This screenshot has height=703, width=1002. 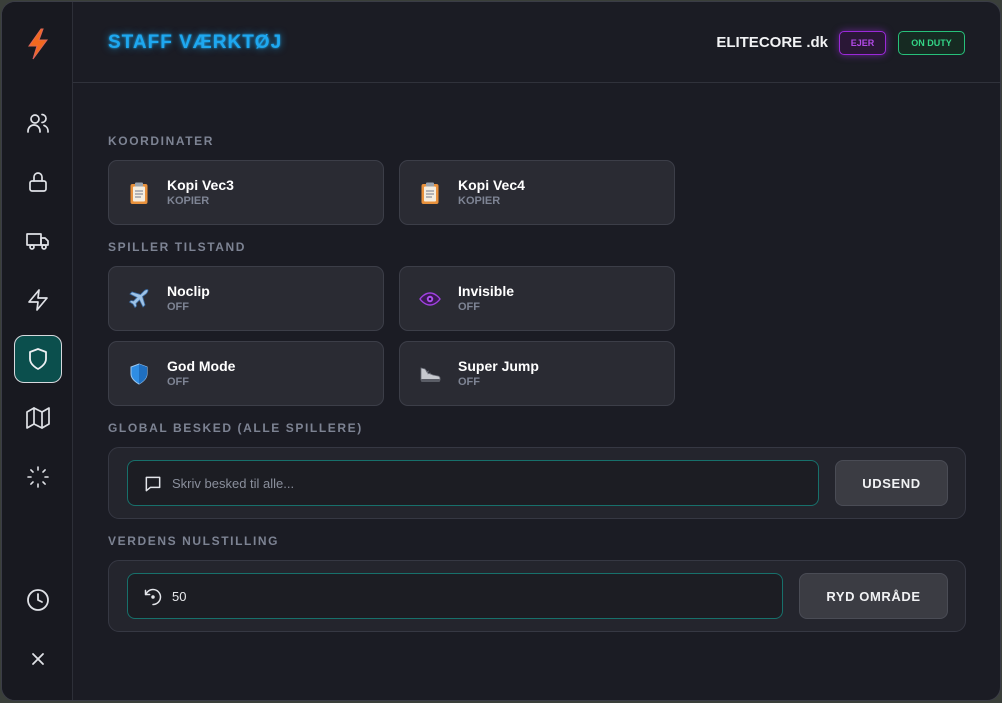 What do you see at coordinates (246, 373) in the screenshot?
I see `god-mode-toggle: God Mode OFF` at bounding box center [246, 373].